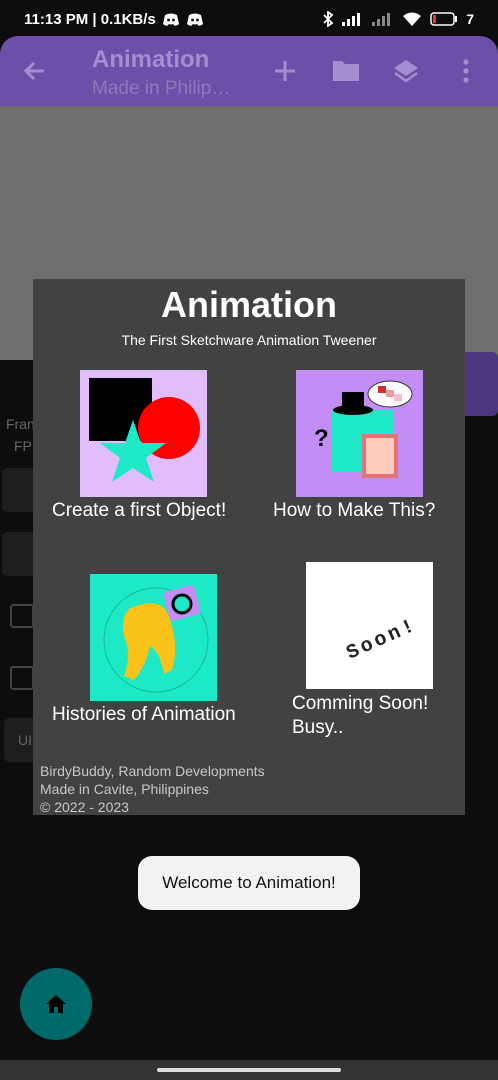 The width and height of the screenshot is (498, 1080). I want to click on dialog-title: Animation, so click(249, 304).